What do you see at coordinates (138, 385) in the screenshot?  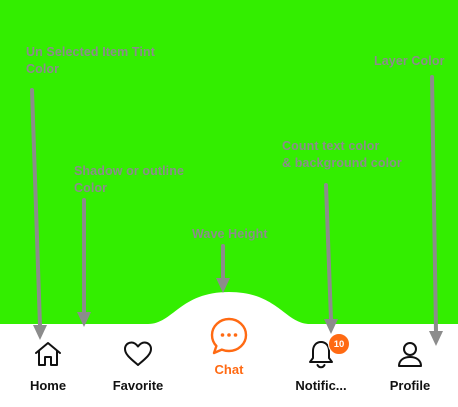 I see `nav-label-favorite: Favorite` at bounding box center [138, 385].